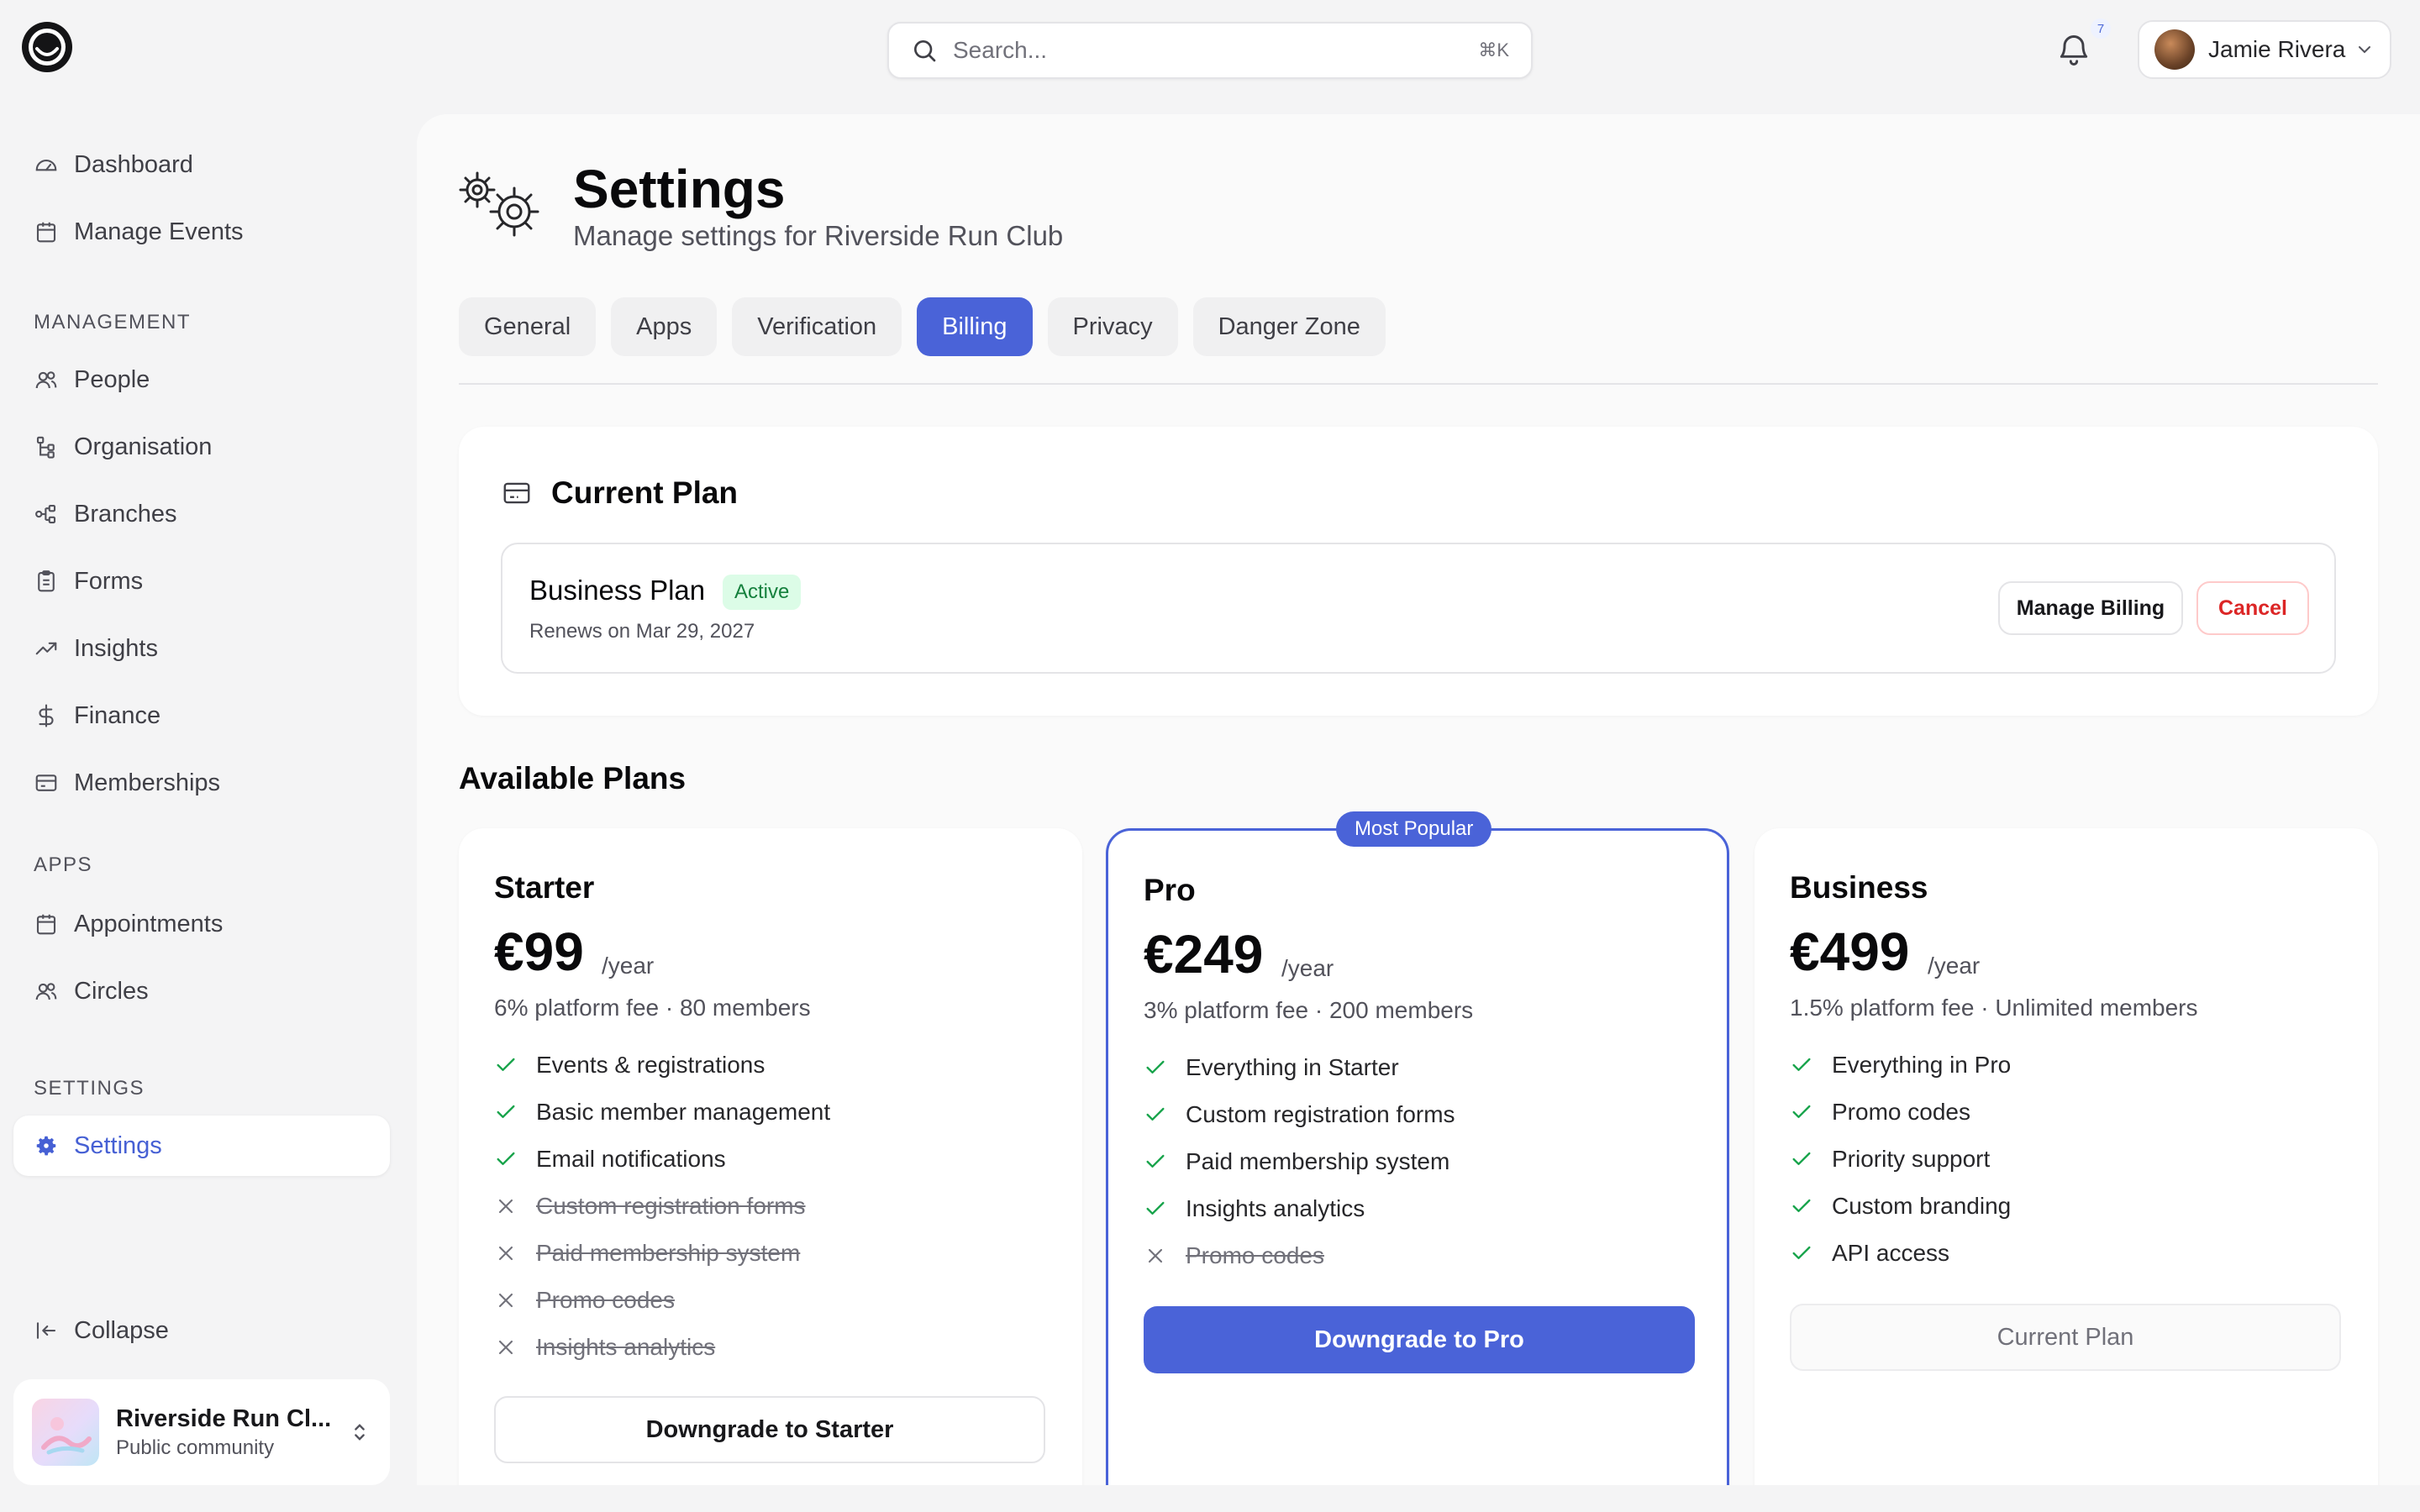 The height and width of the screenshot is (1512, 2420). What do you see at coordinates (202, 581) in the screenshot?
I see `sidebar-item-forms: Forms` at bounding box center [202, 581].